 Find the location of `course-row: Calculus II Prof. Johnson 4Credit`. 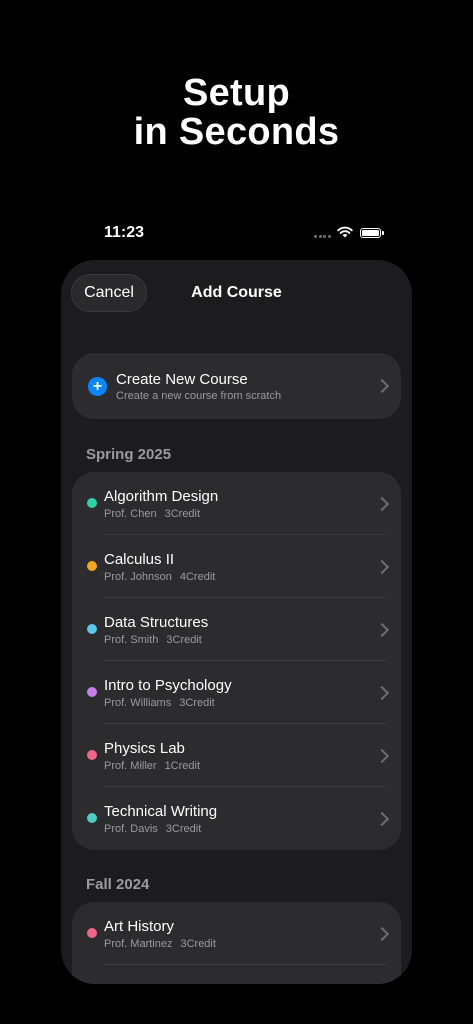

course-row: Calculus II Prof. Johnson 4Credit is located at coordinates (236, 566).